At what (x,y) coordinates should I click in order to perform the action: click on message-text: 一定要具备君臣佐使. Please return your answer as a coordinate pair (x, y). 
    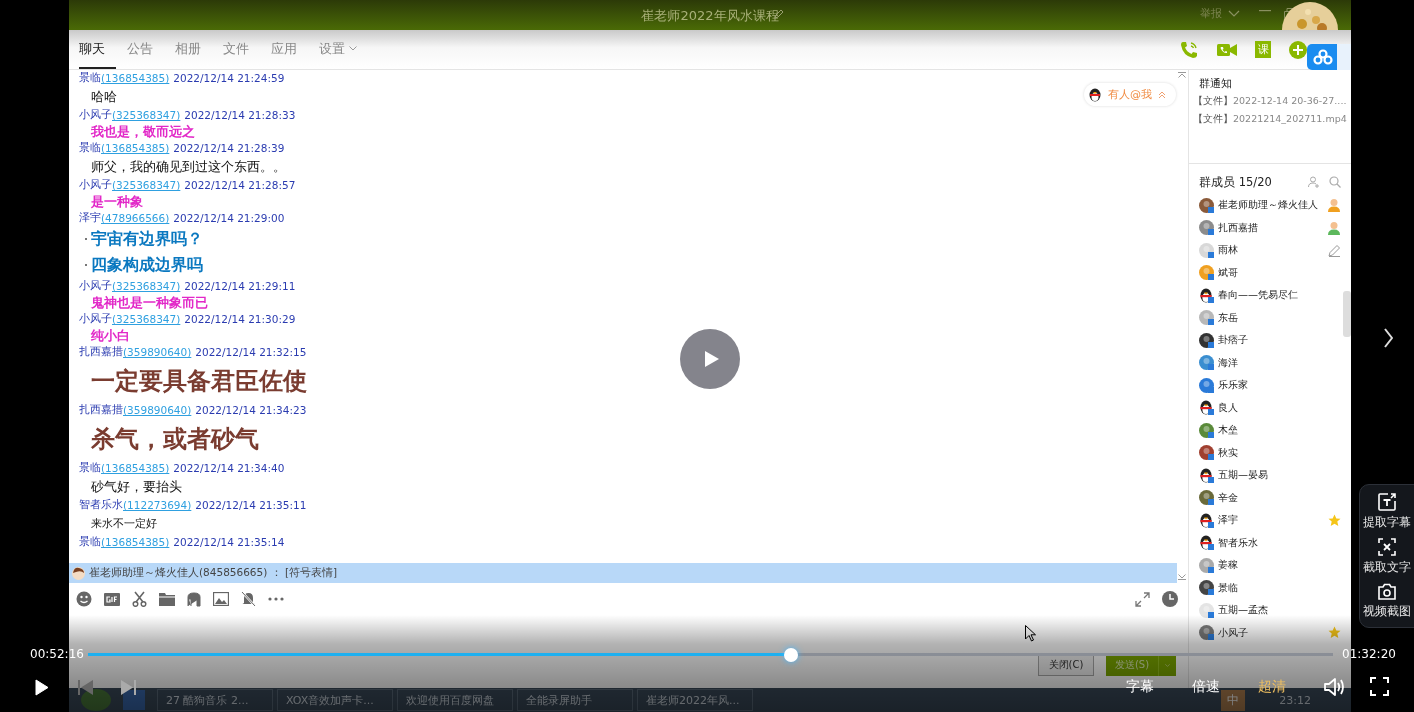
    Looking at the image, I should click on (199, 381).